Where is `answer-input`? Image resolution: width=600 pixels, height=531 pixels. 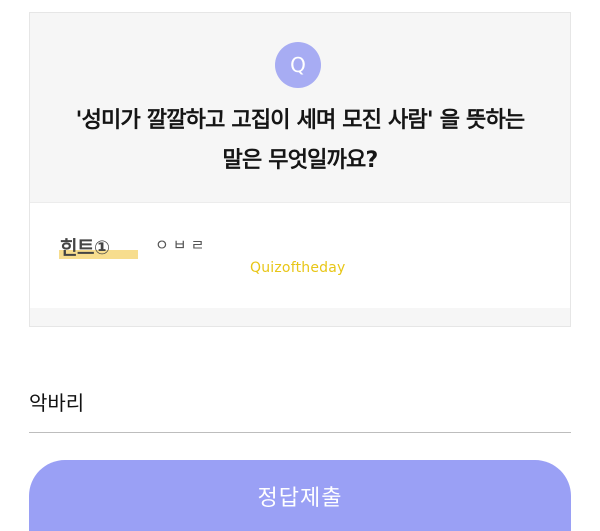
answer-input is located at coordinates (300, 401).